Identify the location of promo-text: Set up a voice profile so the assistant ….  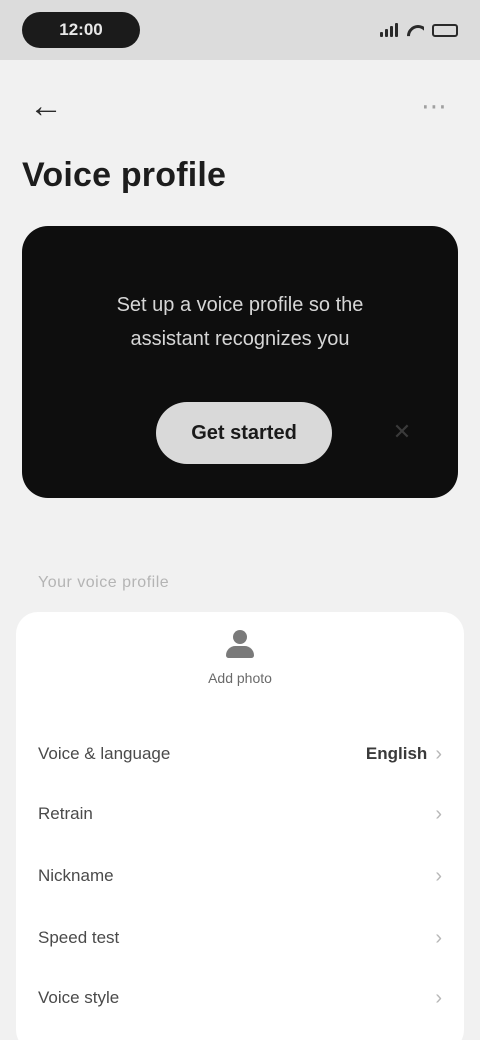
(240, 322).